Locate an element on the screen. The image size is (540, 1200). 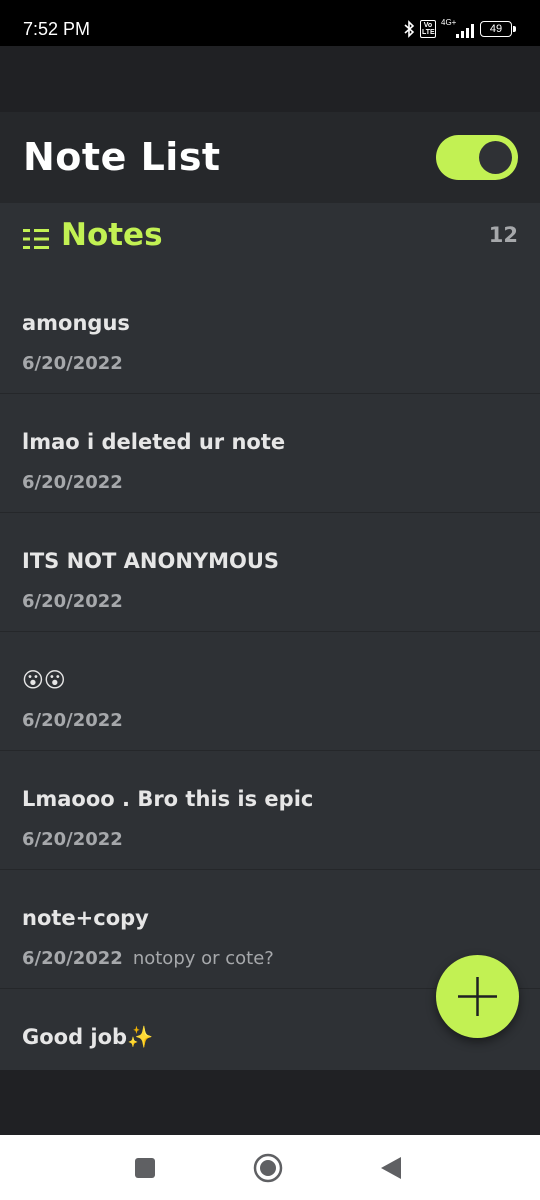
square-recents-icon is located at coordinates (145, 1168).